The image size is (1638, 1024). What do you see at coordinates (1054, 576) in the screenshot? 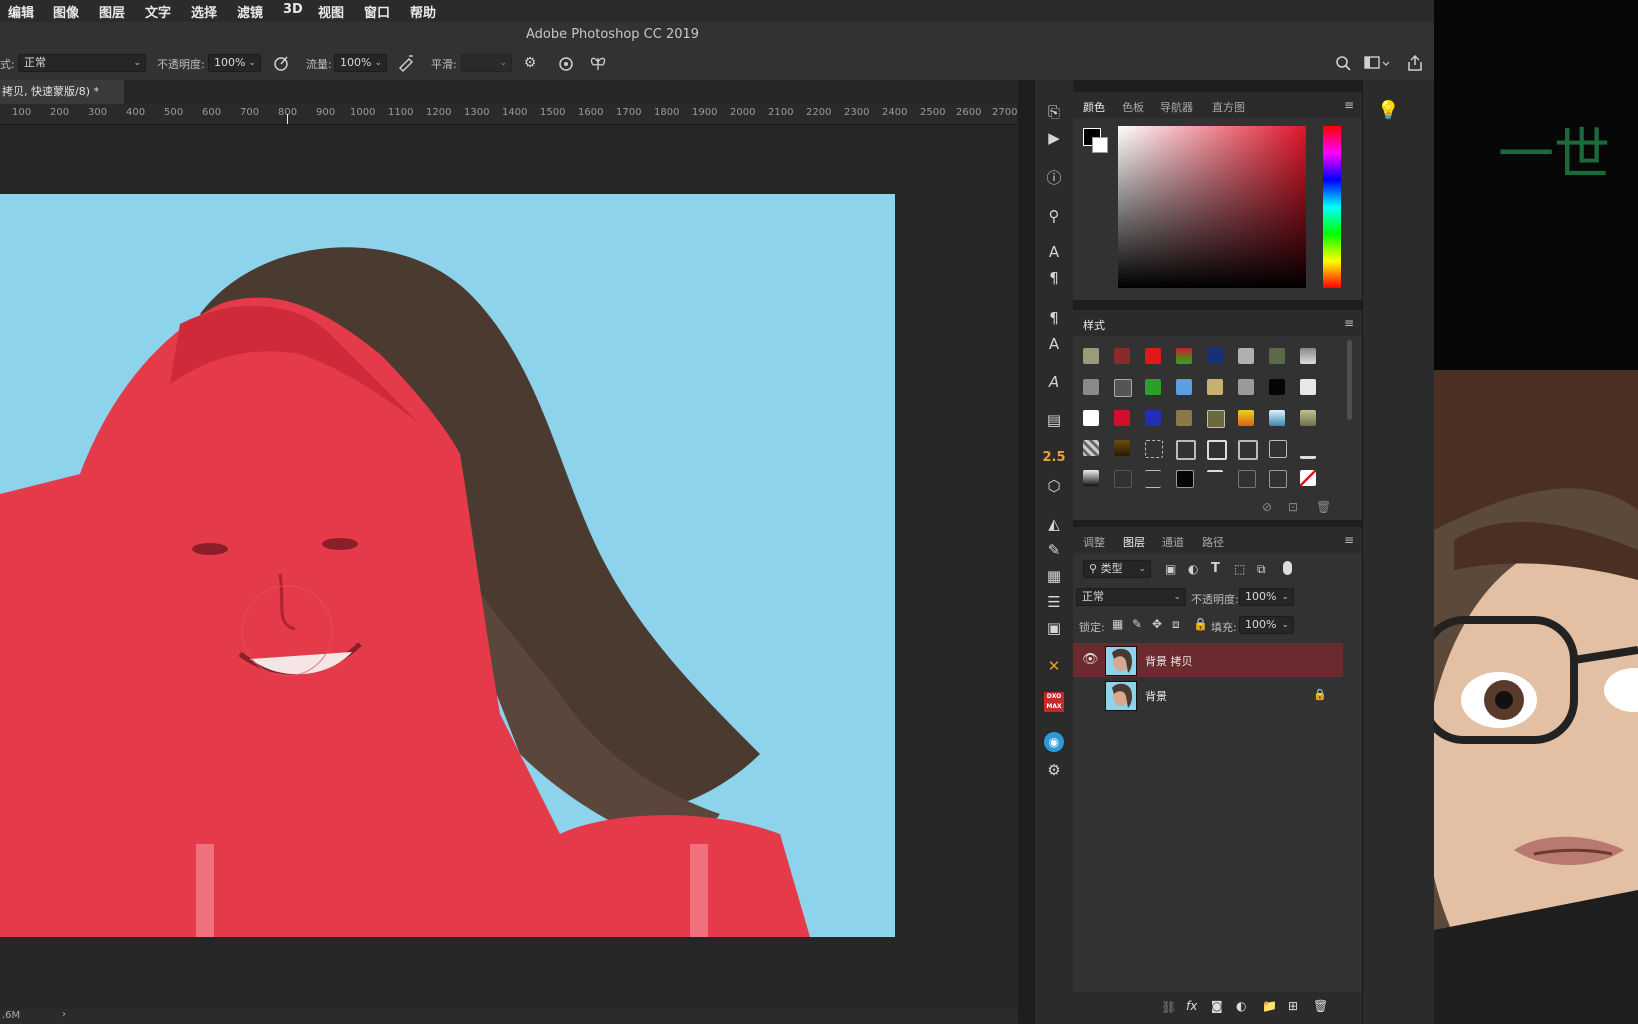
I see `brushes-icon: ▦` at bounding box center [1054, 576].